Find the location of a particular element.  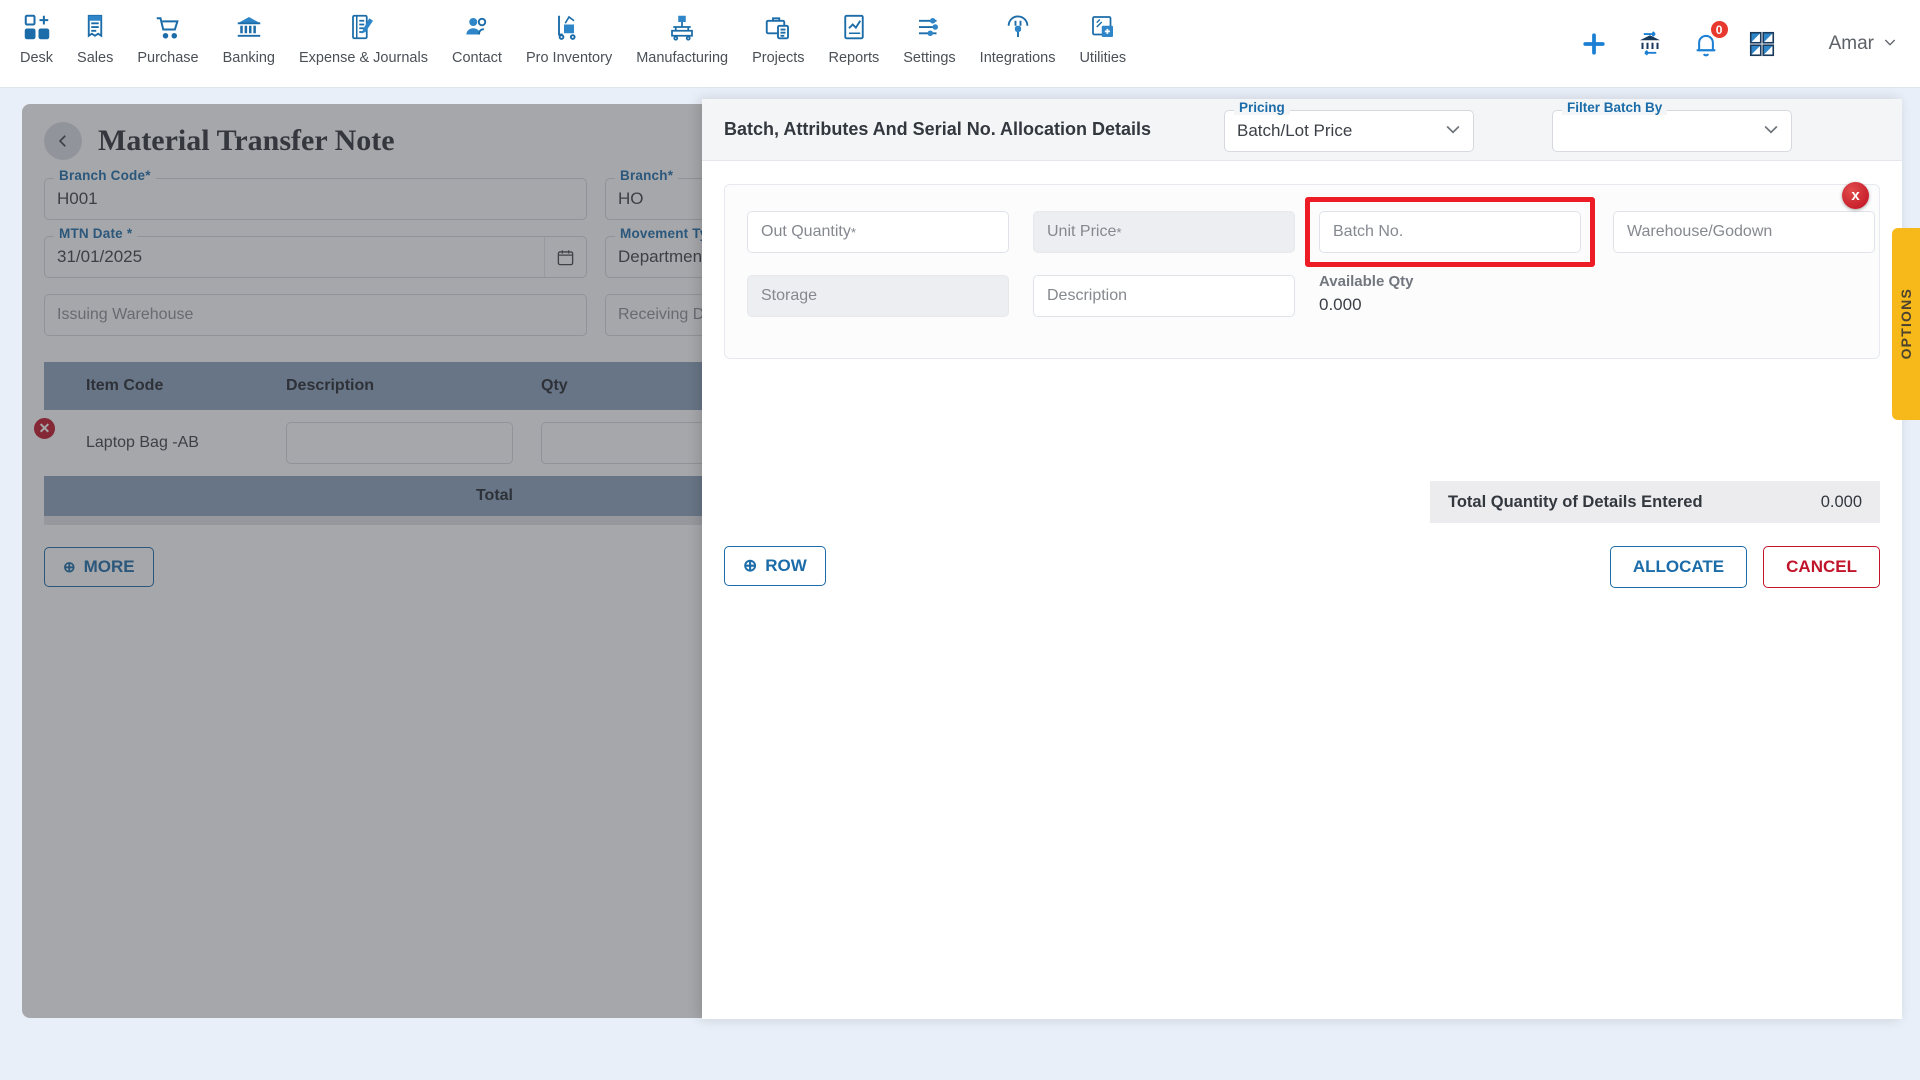

nav-item-manufacturing: Manufacturing is located at coordinates (682, 38).